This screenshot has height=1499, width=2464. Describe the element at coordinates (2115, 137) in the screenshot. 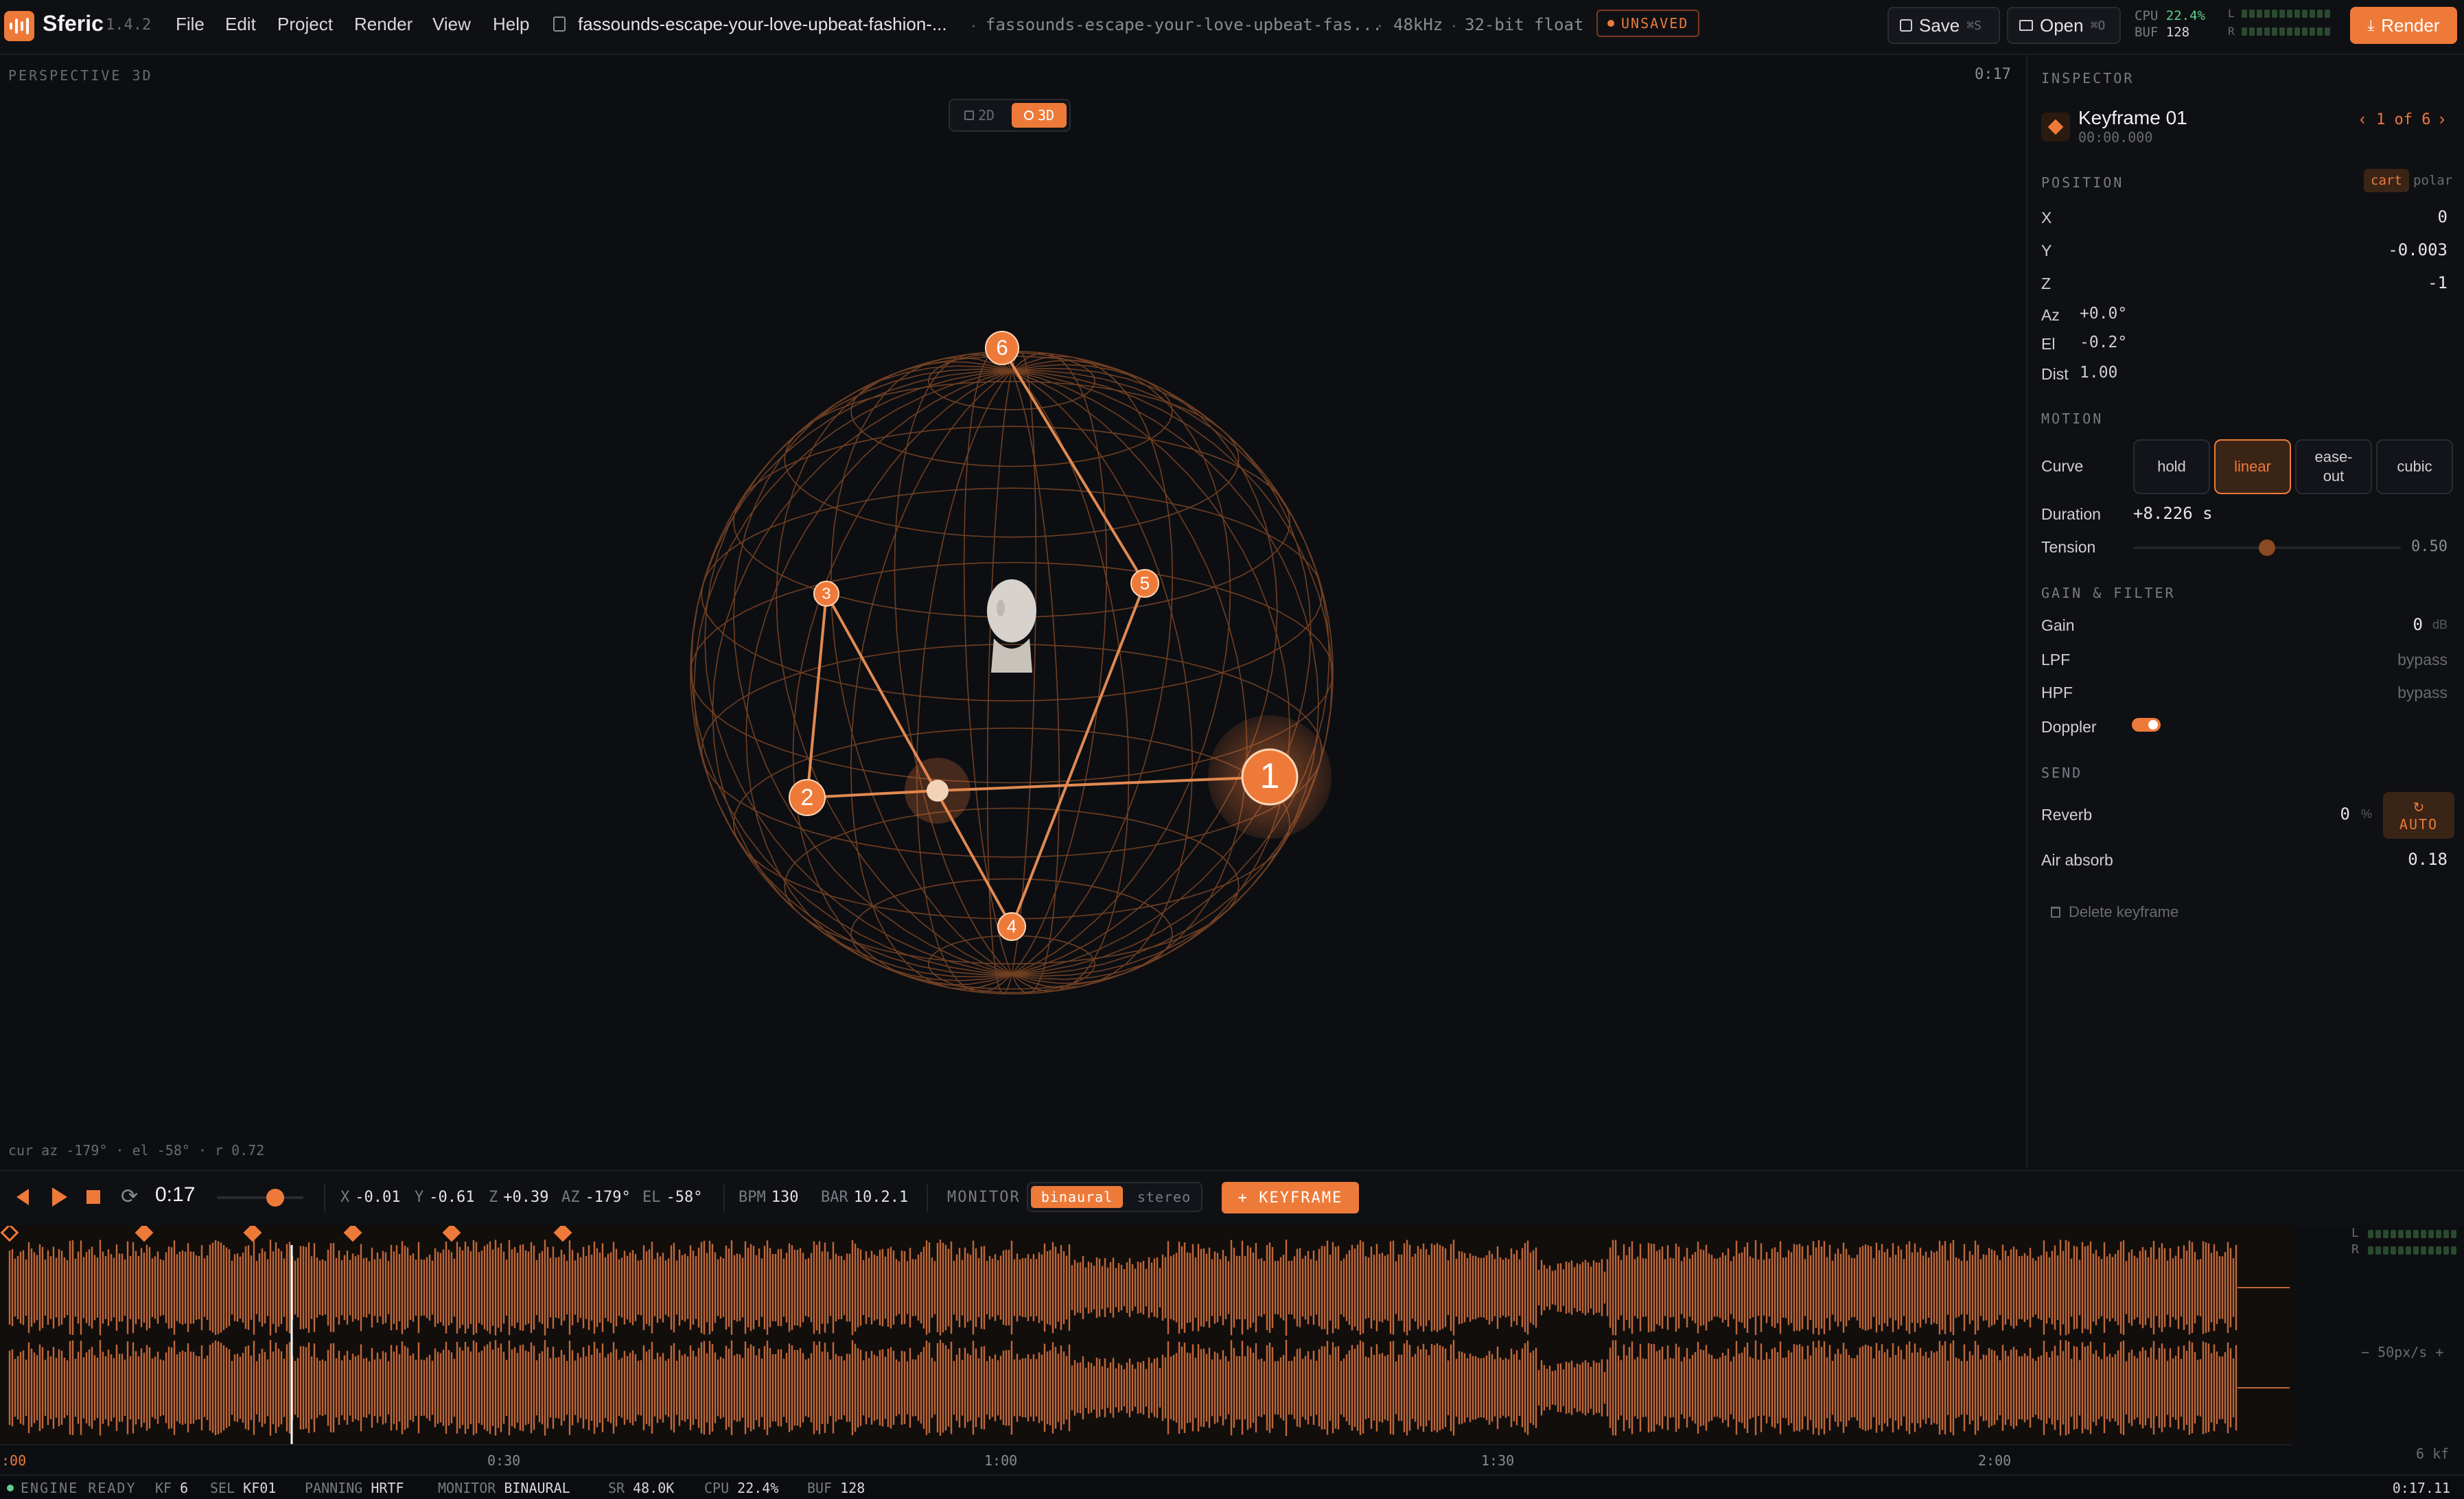

I see `keyframe-time: 00:00.000` at that location.